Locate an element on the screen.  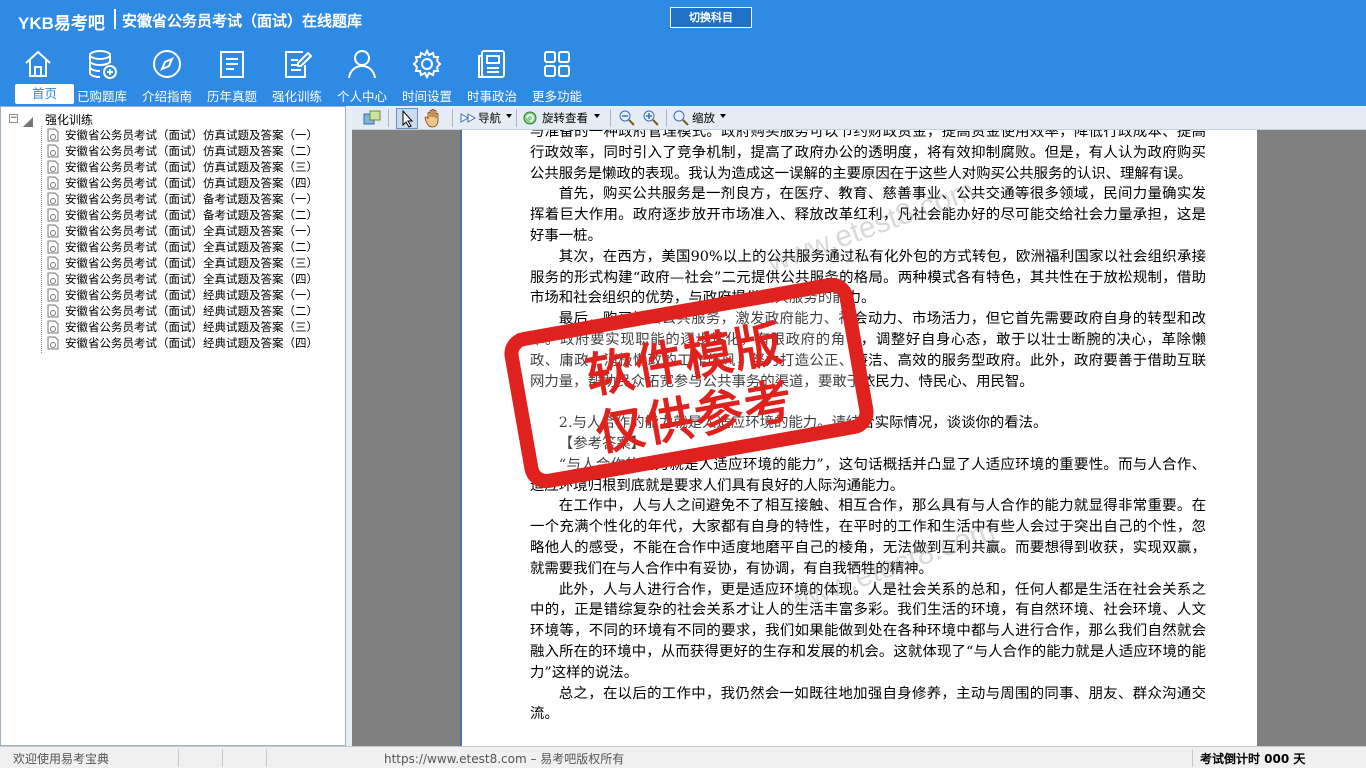
magnifier-icon is located at coordinates (681, 119).